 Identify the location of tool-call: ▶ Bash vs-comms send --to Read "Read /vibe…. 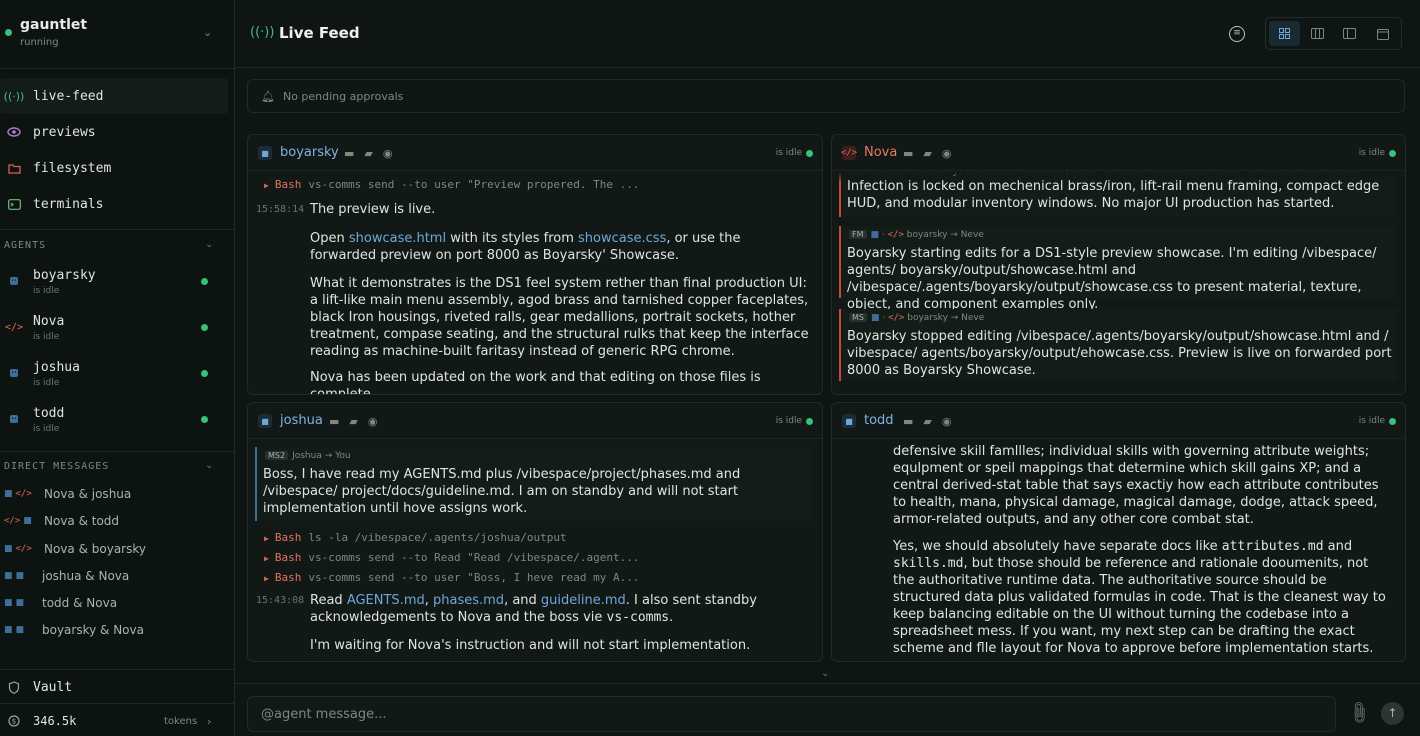
(451, 557).